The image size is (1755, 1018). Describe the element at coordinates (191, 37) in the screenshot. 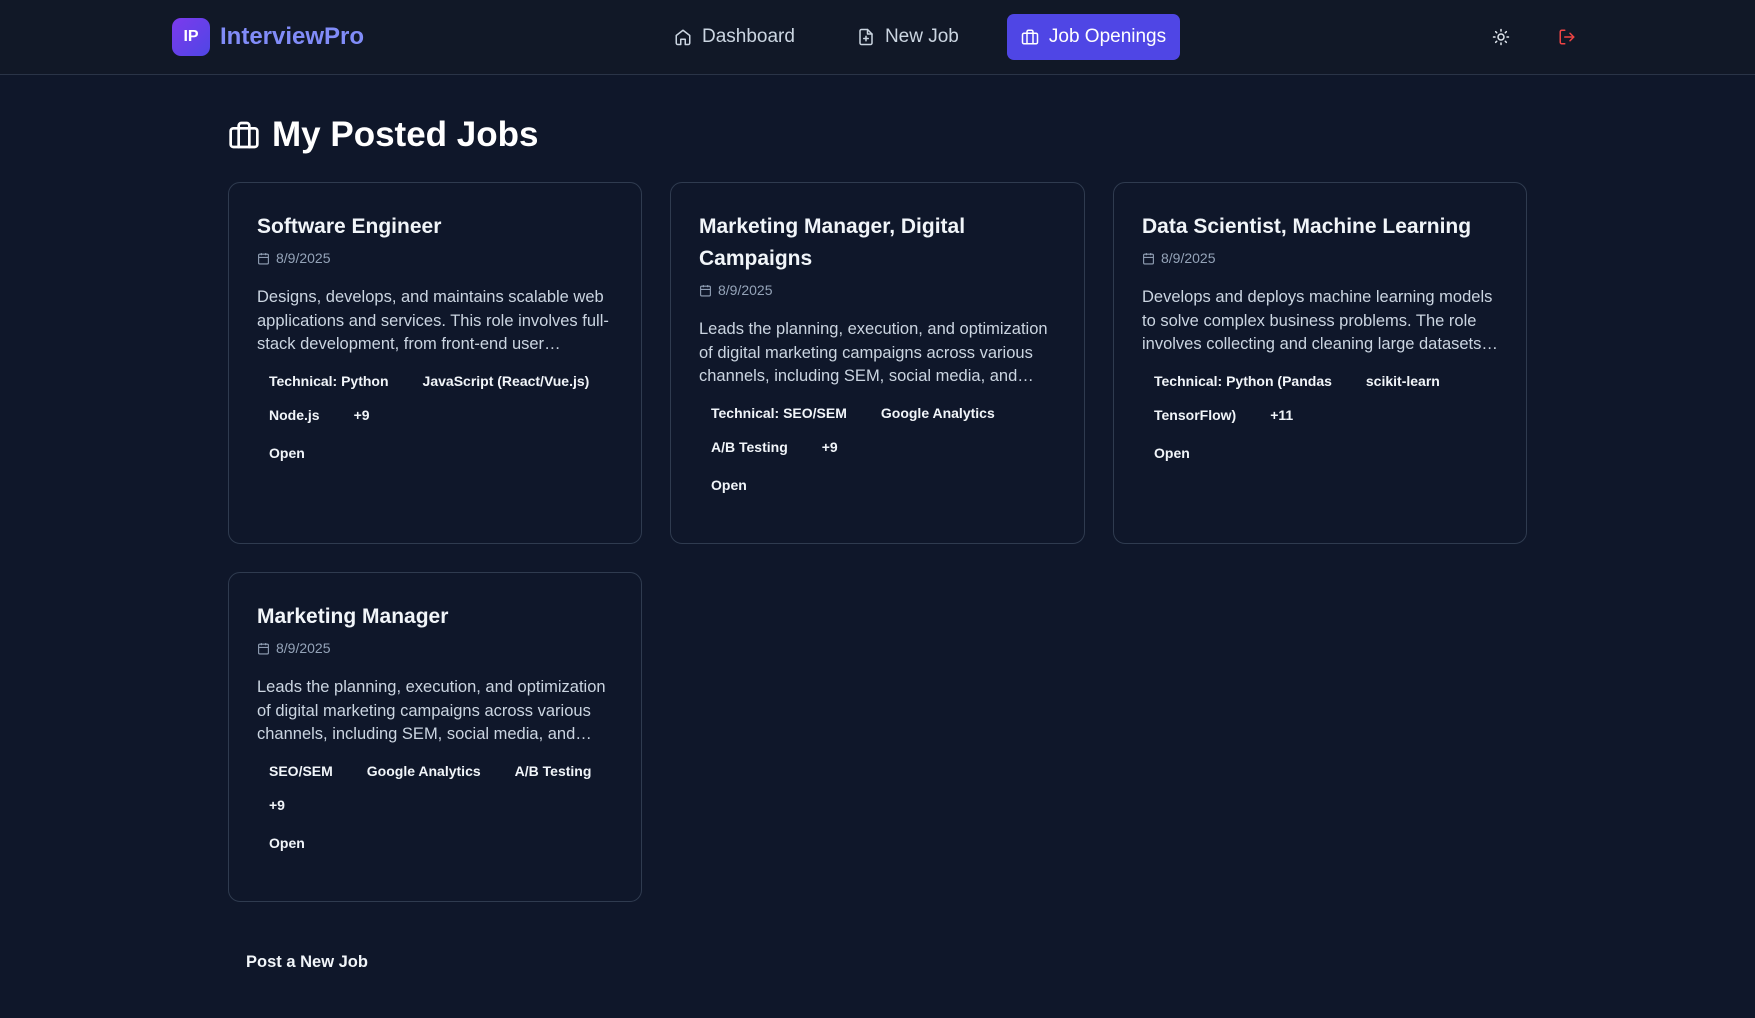

I see `brand-logo: IP` at that location.